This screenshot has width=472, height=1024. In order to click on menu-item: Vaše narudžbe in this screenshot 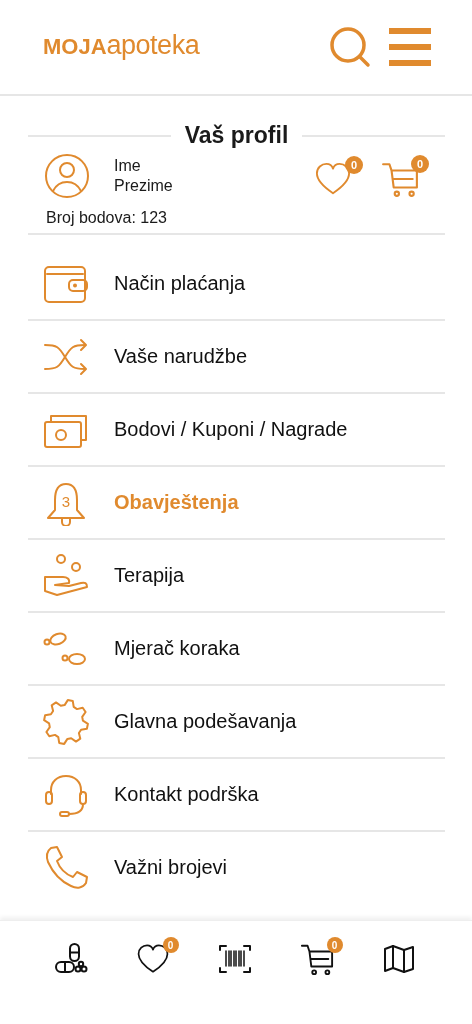, I will do `click(236, 357)`.